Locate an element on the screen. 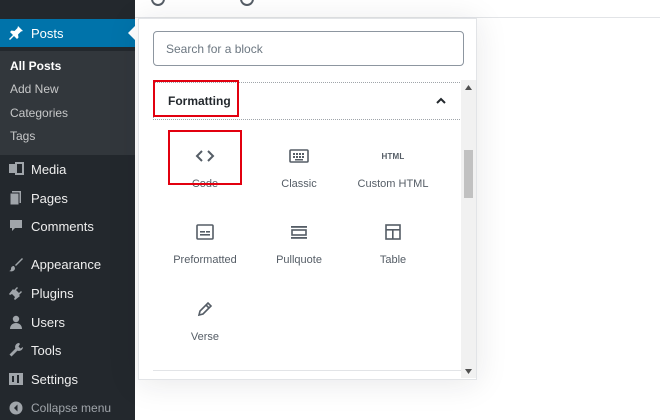  code-icon is located at coordinates (205, 156).